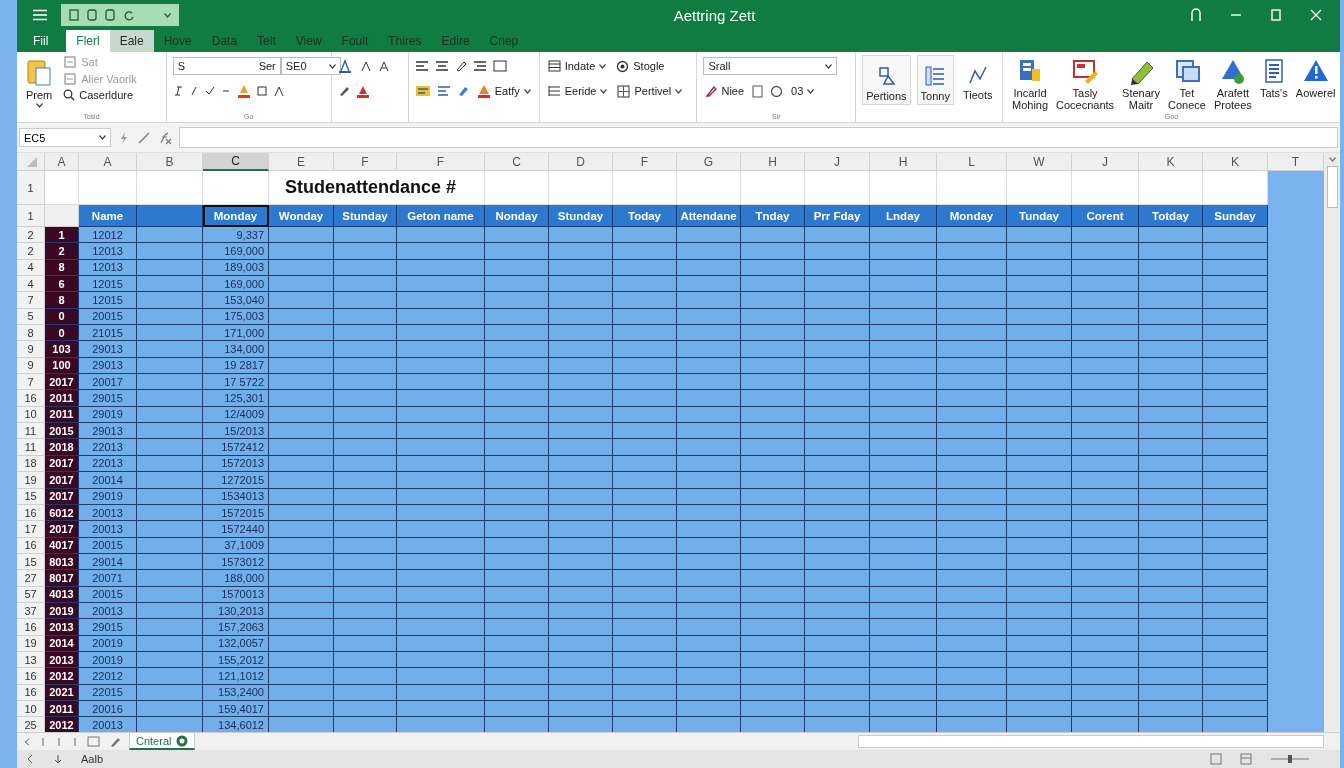 This screenshot has height=768, width=1344. I want to click on column-header: E, so click(301, 162).